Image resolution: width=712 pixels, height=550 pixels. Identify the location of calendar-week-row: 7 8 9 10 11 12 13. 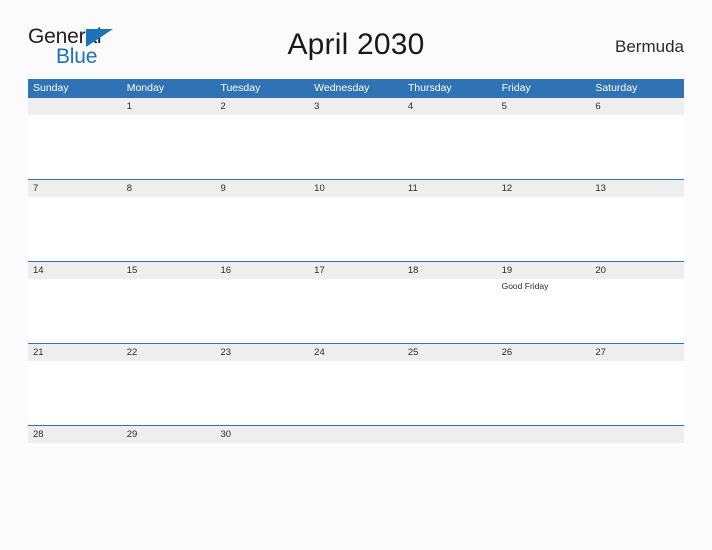
(356, 220).